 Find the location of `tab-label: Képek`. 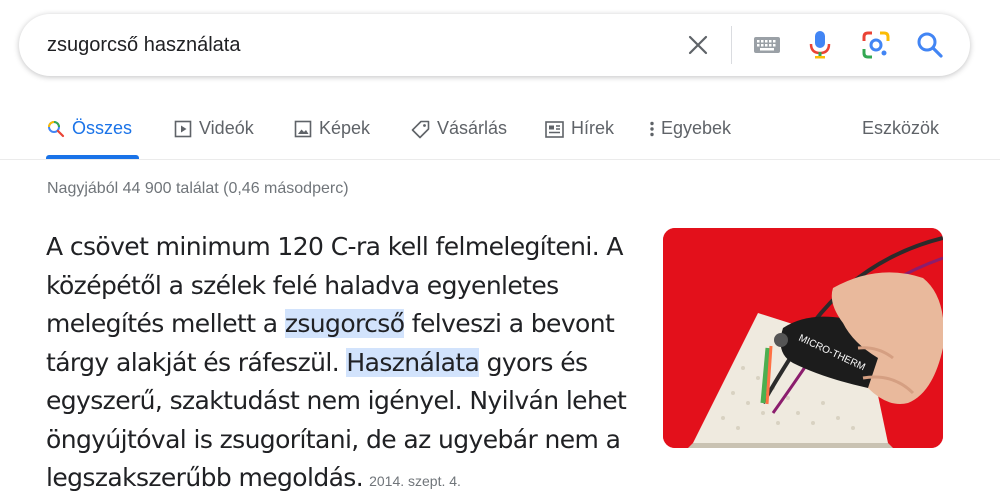

tab-label: Képek is located at coordinates (345, 128).